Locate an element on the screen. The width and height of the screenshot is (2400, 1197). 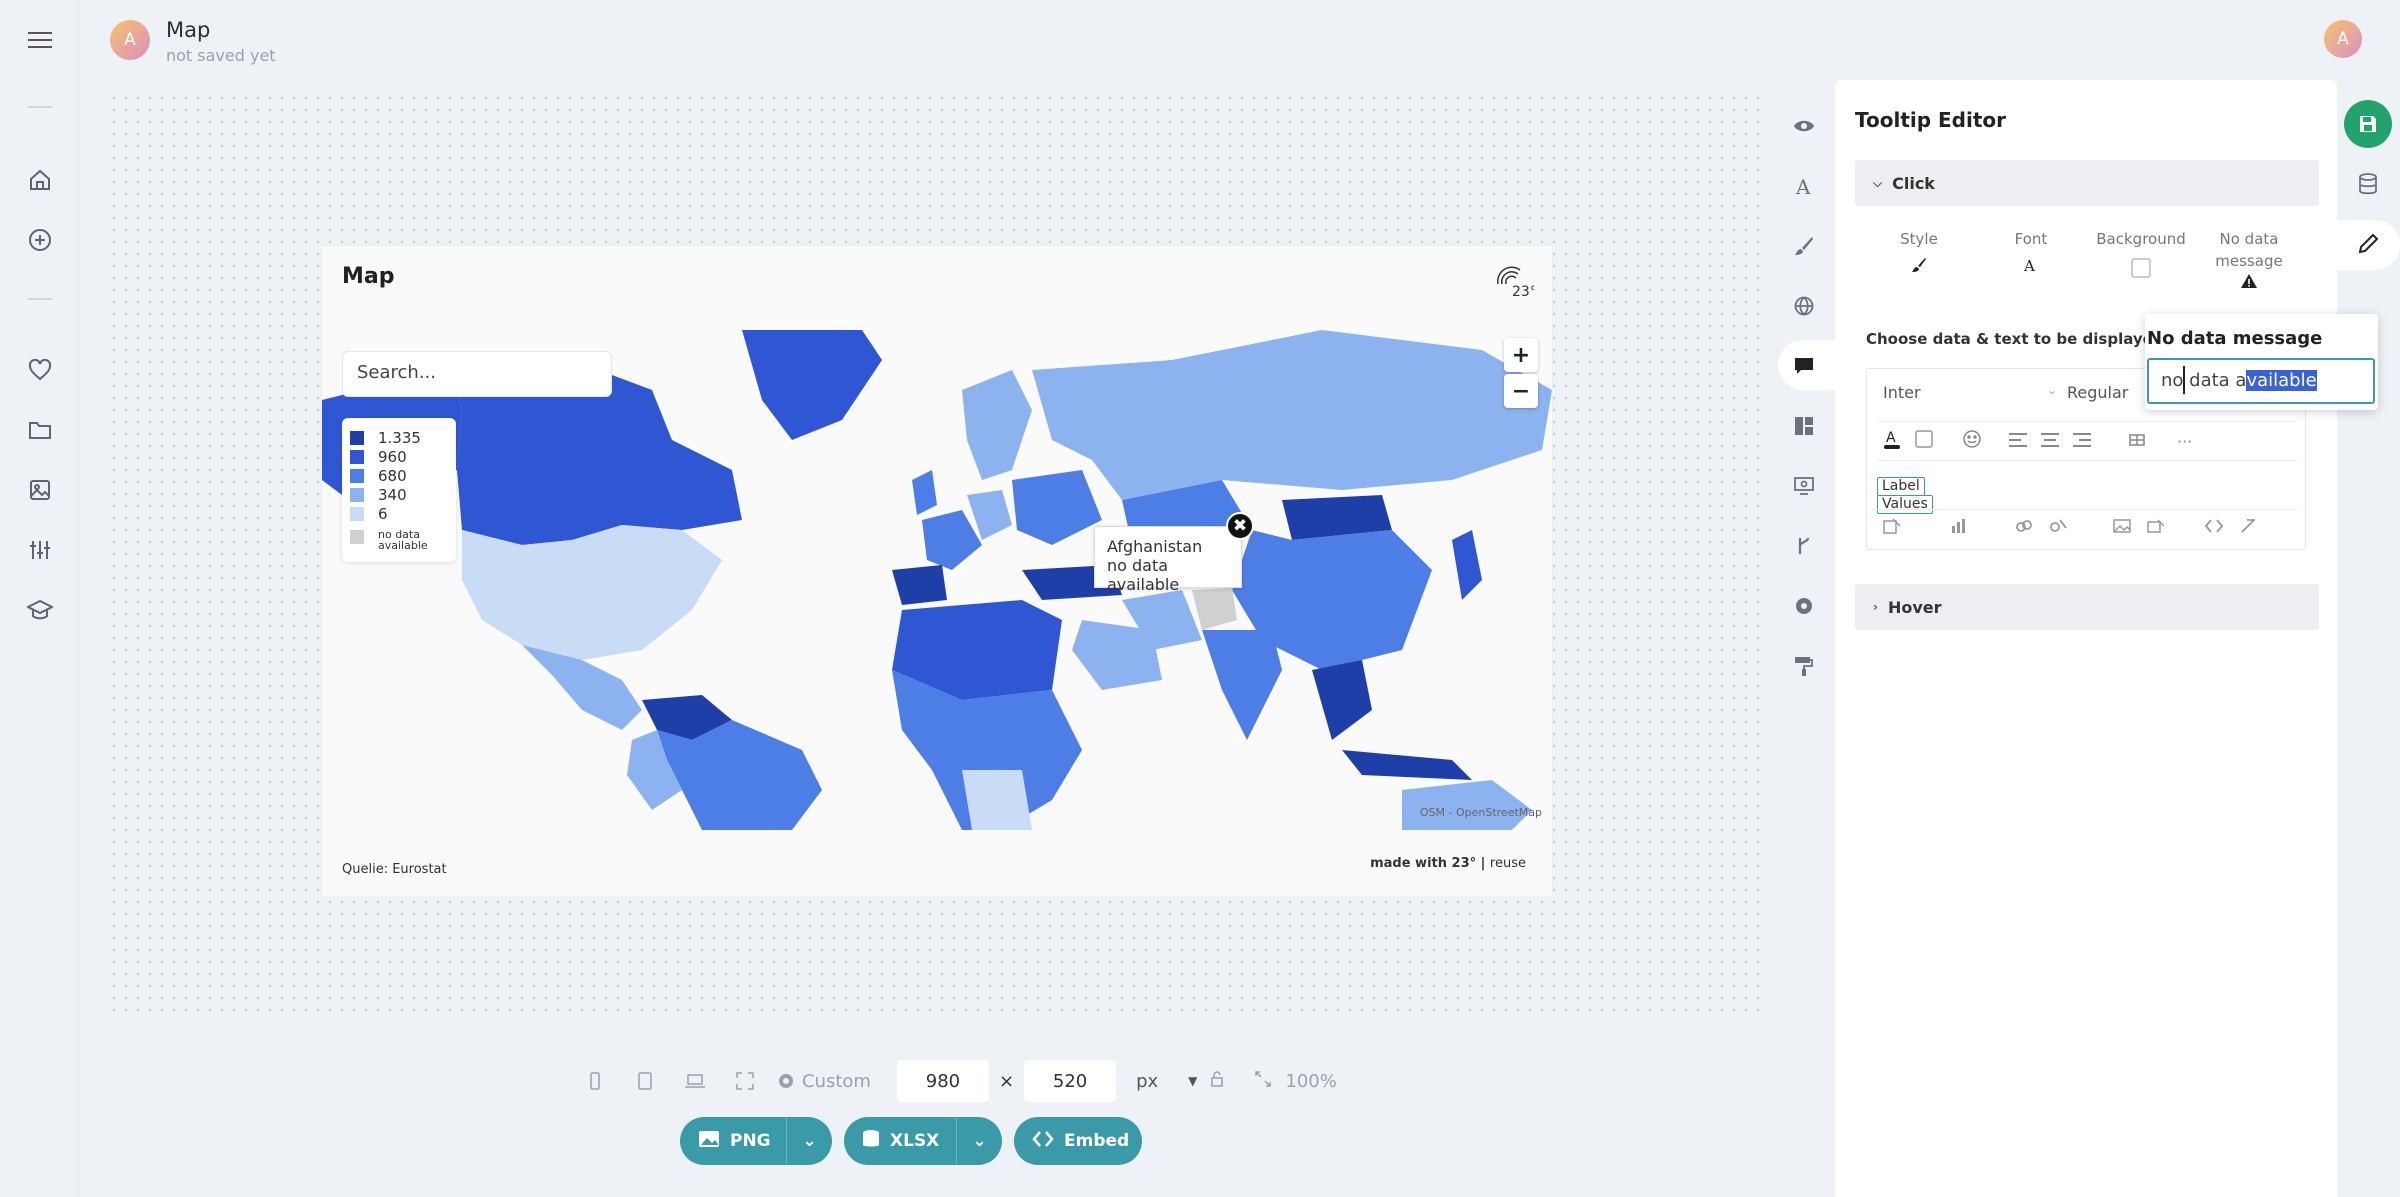
click-section-header: ⌵ Click is located at coordinates (2087, 183).